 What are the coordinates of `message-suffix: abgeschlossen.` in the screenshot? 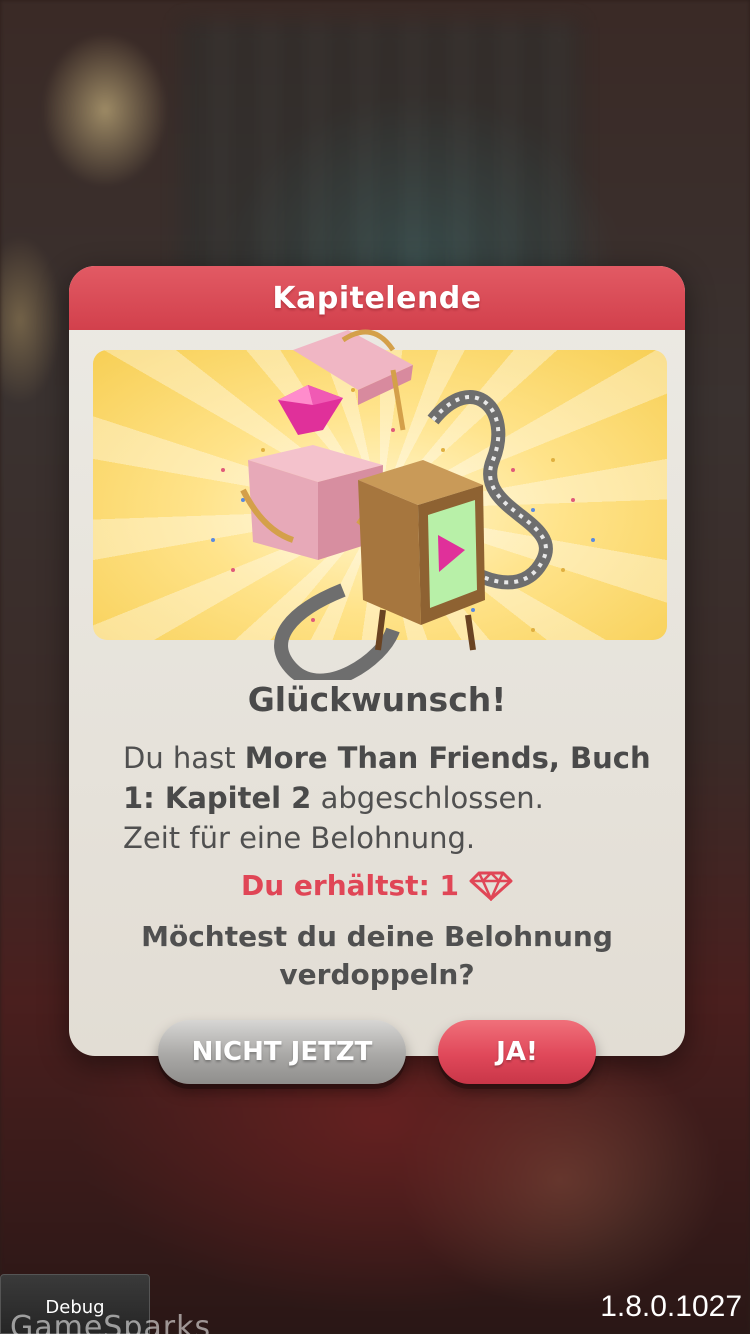 It's located at (427, 798).